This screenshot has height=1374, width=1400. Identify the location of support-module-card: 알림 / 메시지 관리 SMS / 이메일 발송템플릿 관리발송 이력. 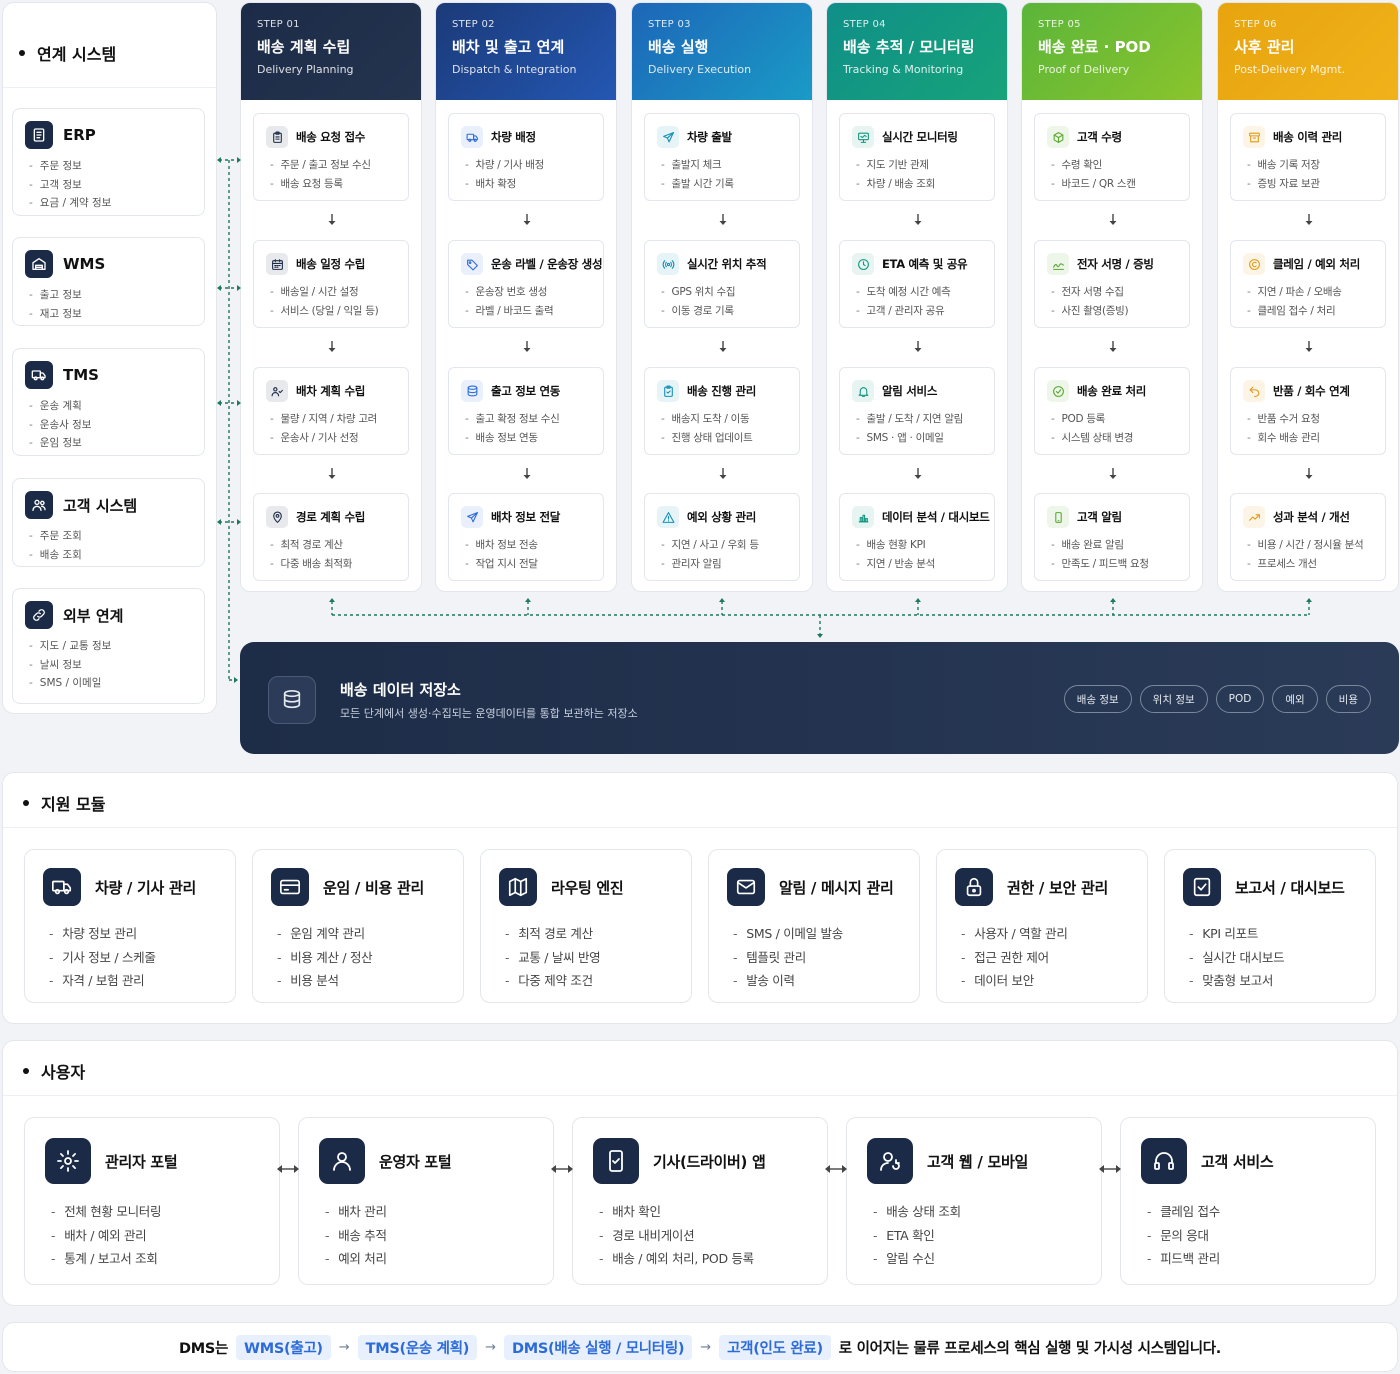
(814, 926).